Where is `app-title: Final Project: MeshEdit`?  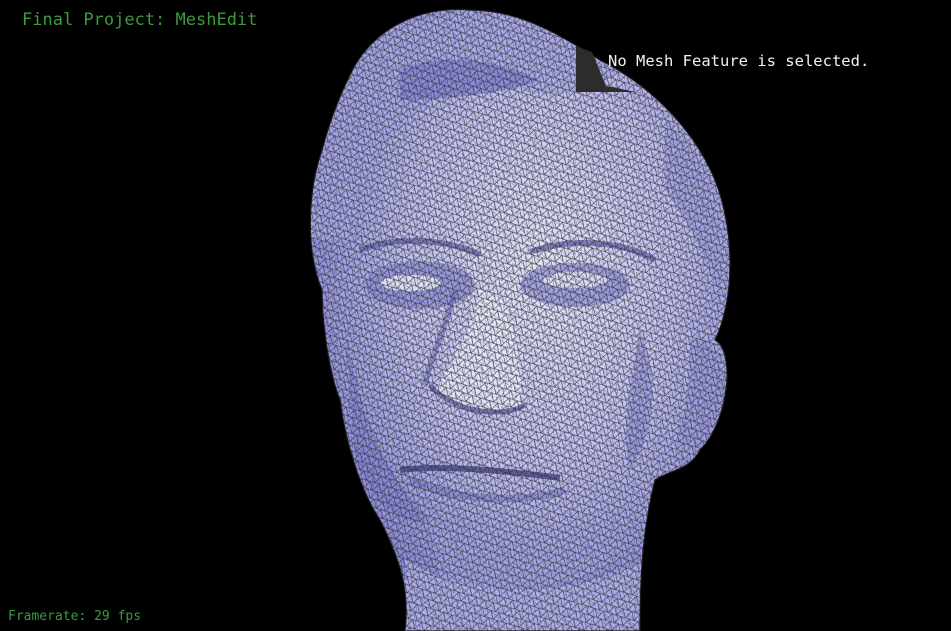 app-title: Final Project: MeshEdit is located at coordinates (140, 20).